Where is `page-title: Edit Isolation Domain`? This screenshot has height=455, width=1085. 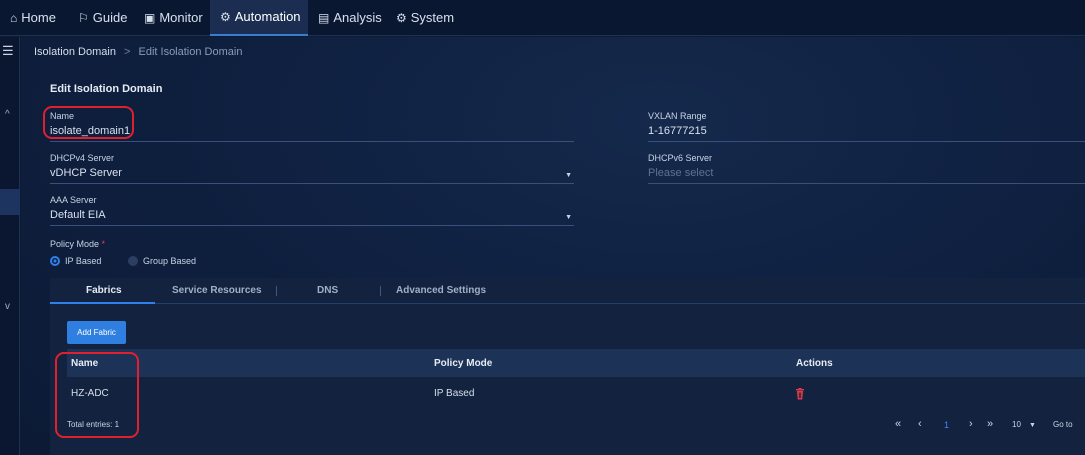
page-title: Edit Isolation Domain is located at coordinates (106, 89).